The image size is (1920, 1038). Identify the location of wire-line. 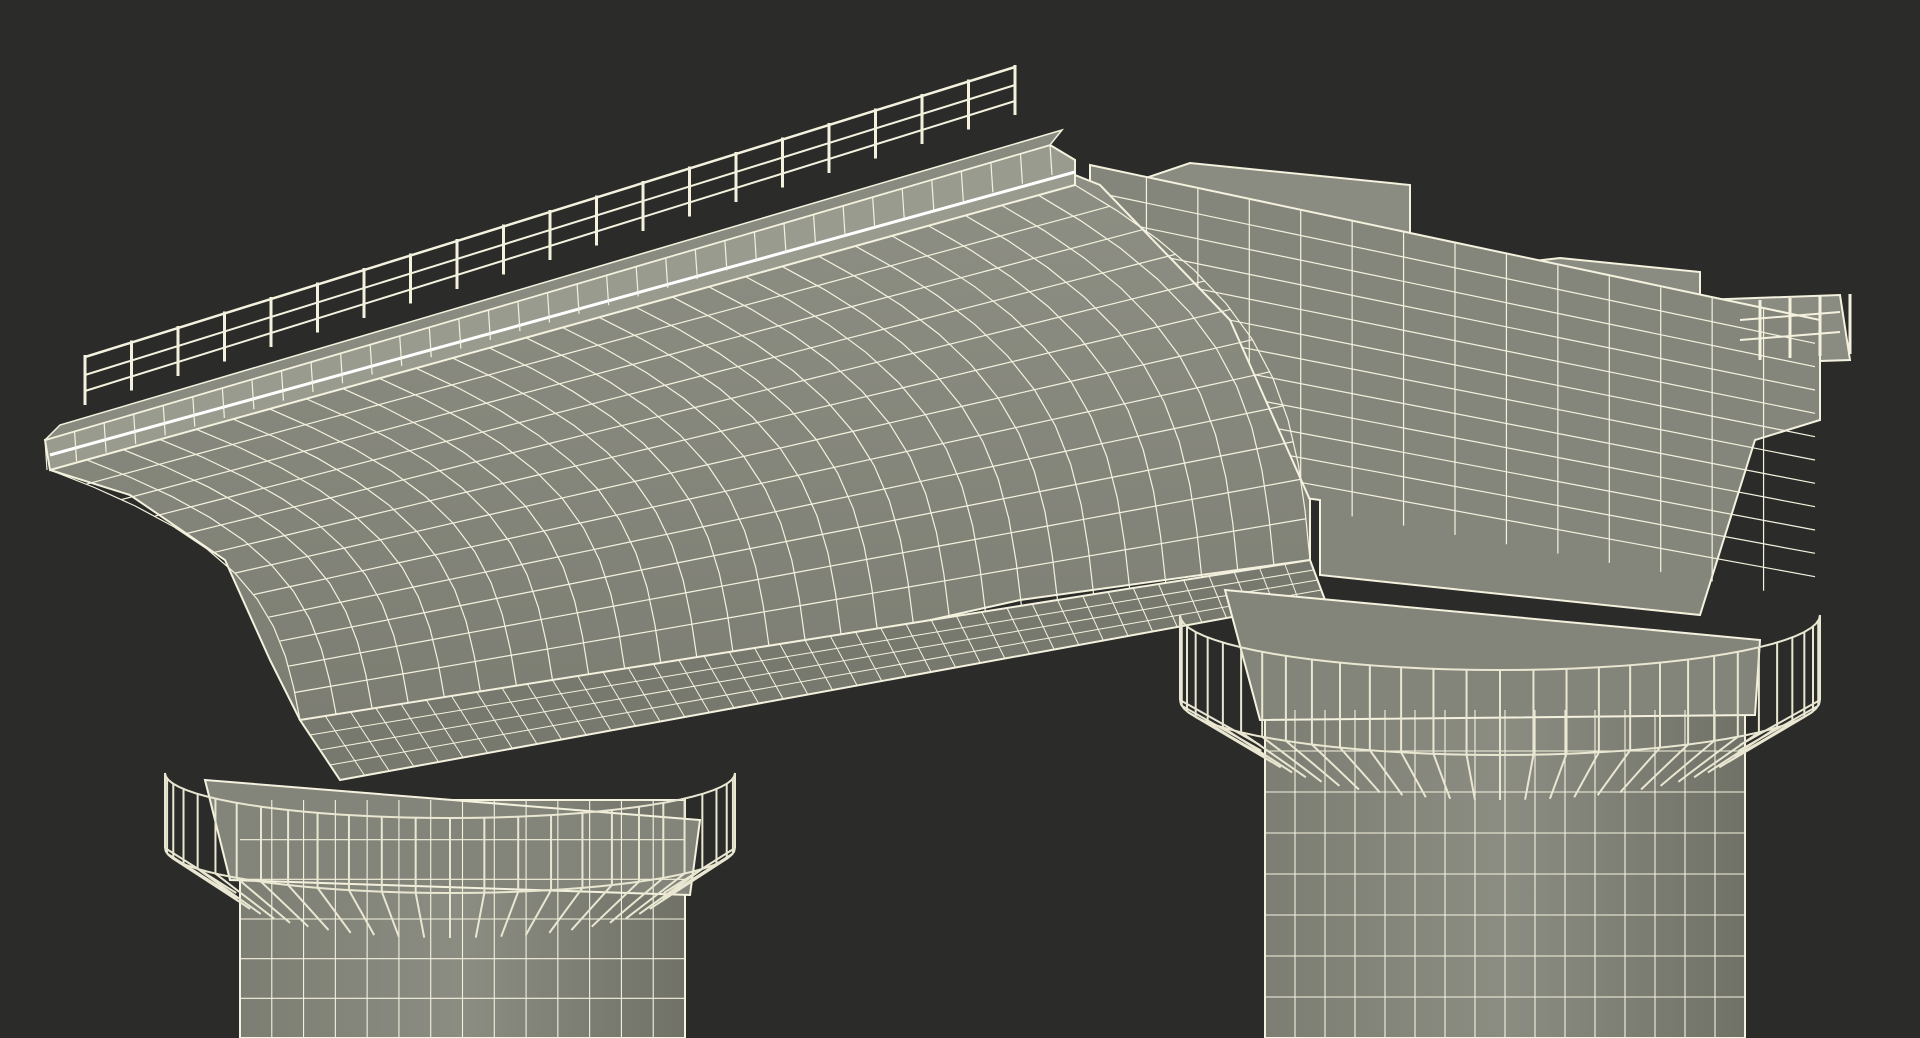
(1774, 734).